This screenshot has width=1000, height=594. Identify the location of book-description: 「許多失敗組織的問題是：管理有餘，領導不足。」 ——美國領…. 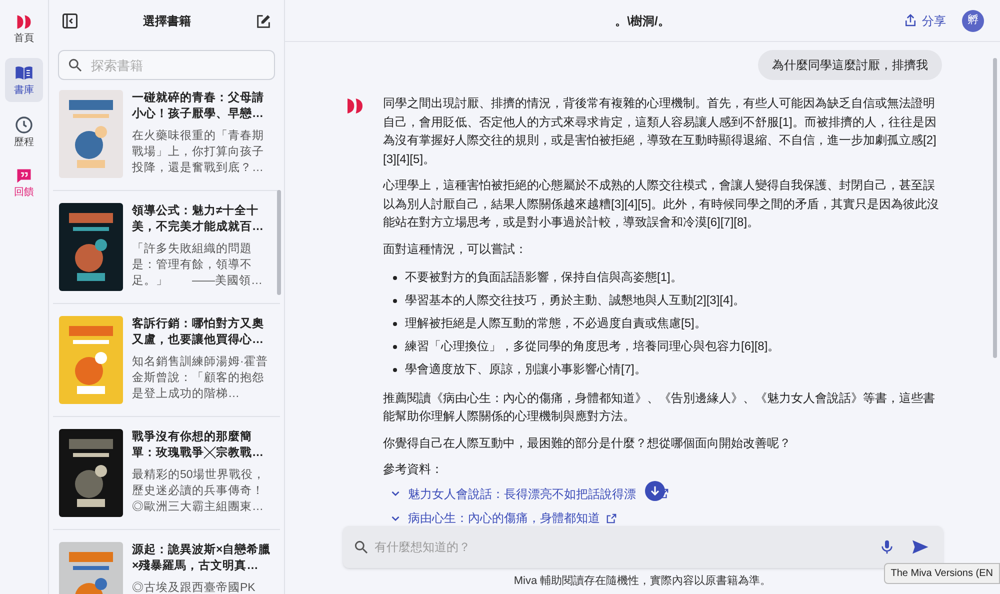
(198, 265).